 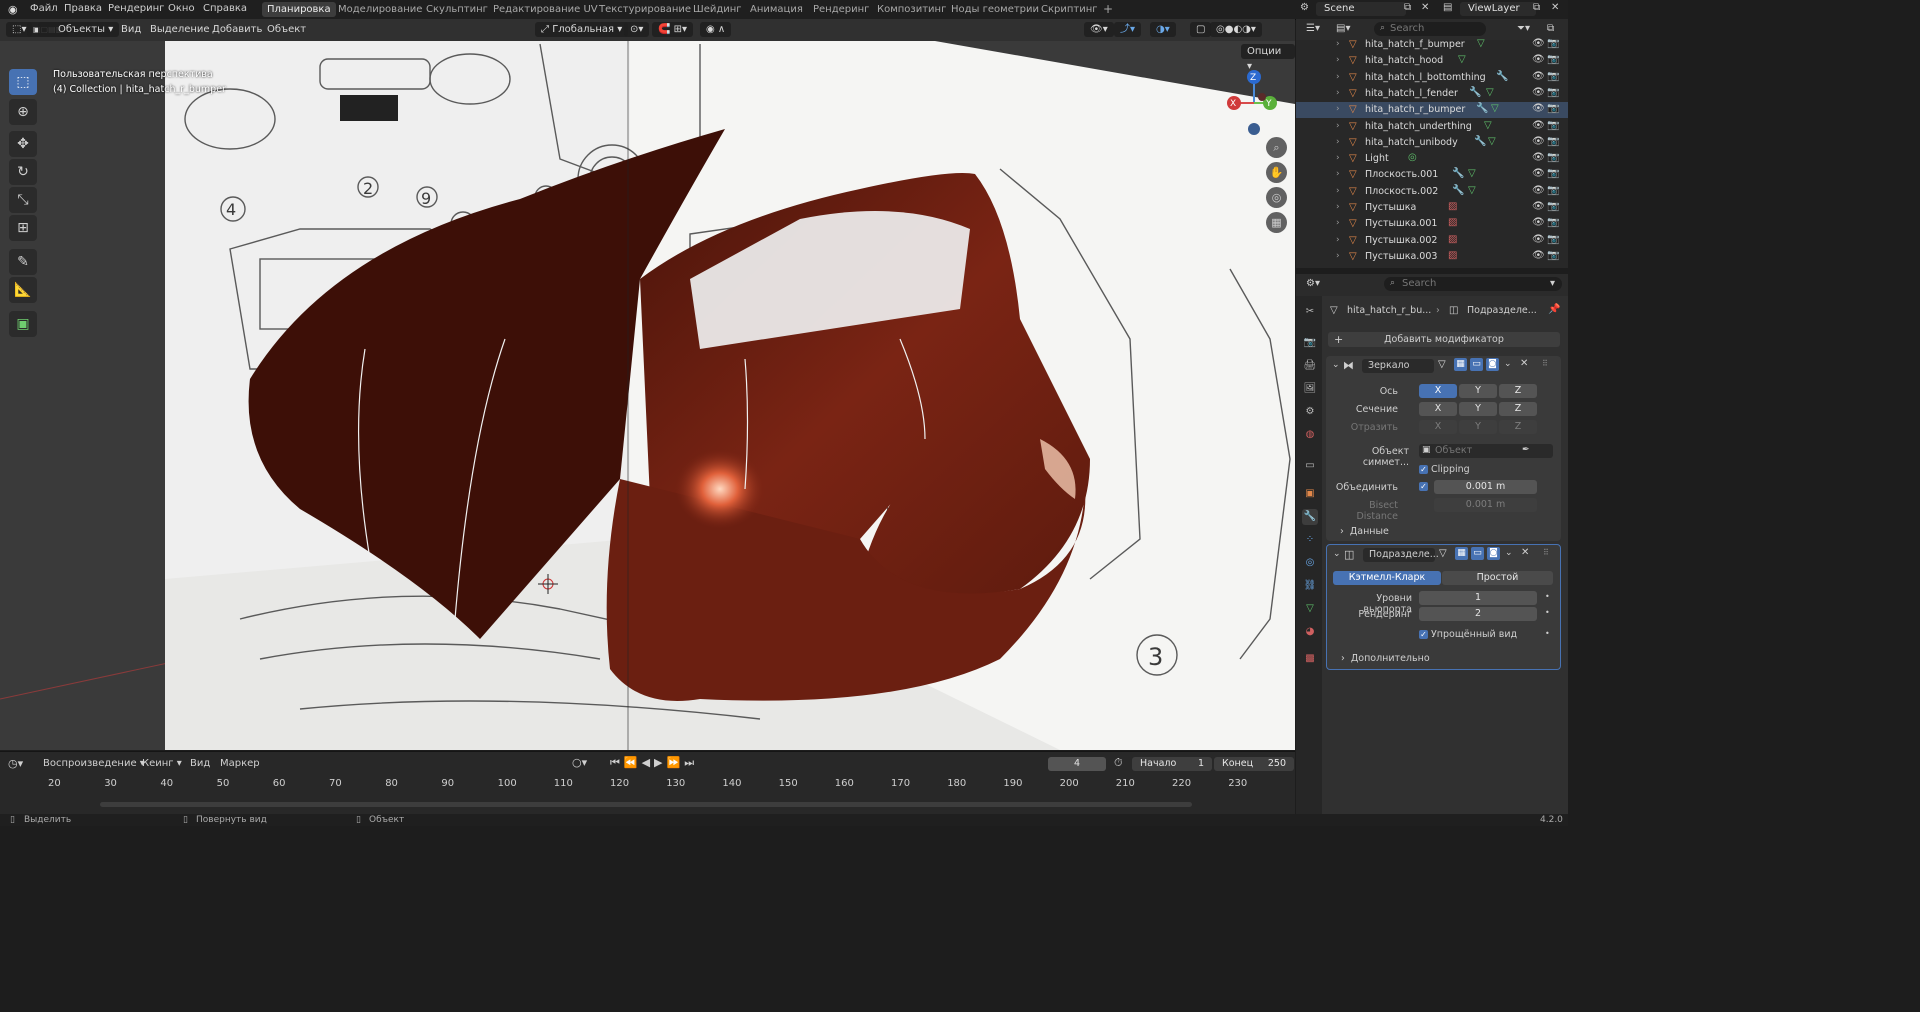 I want to click on levels-viewport-field: 1, so click(x=1478, y=598).